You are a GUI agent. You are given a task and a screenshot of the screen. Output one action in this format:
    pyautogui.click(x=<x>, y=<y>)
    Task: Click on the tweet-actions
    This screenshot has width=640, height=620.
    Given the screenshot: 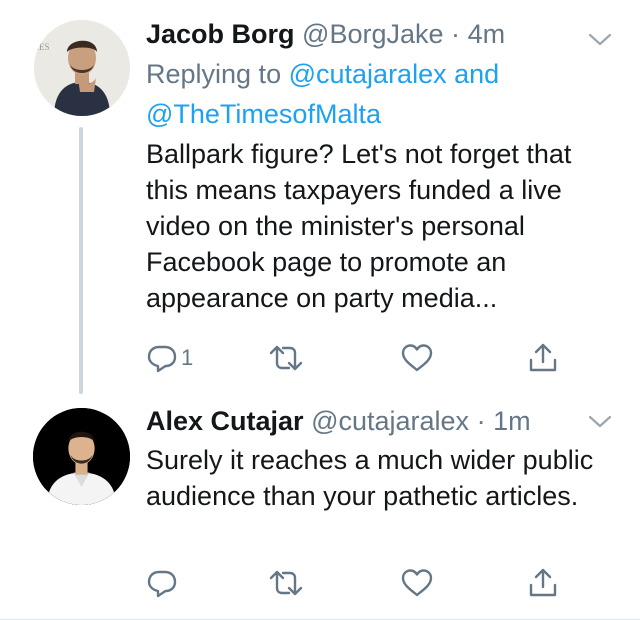 What is the action you would take?
    pyautogui.click(x=320, y=583)
    